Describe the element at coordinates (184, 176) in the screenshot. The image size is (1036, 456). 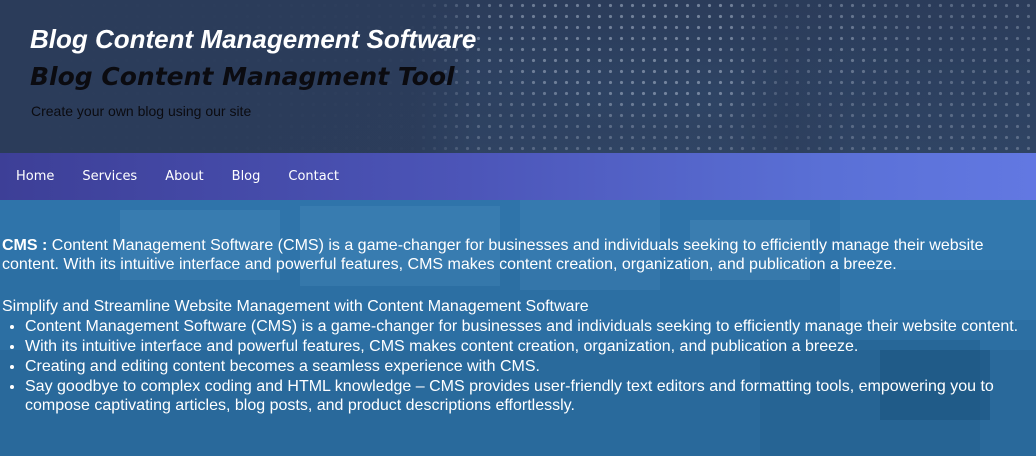
I see `nav-link-about: About` at that location.